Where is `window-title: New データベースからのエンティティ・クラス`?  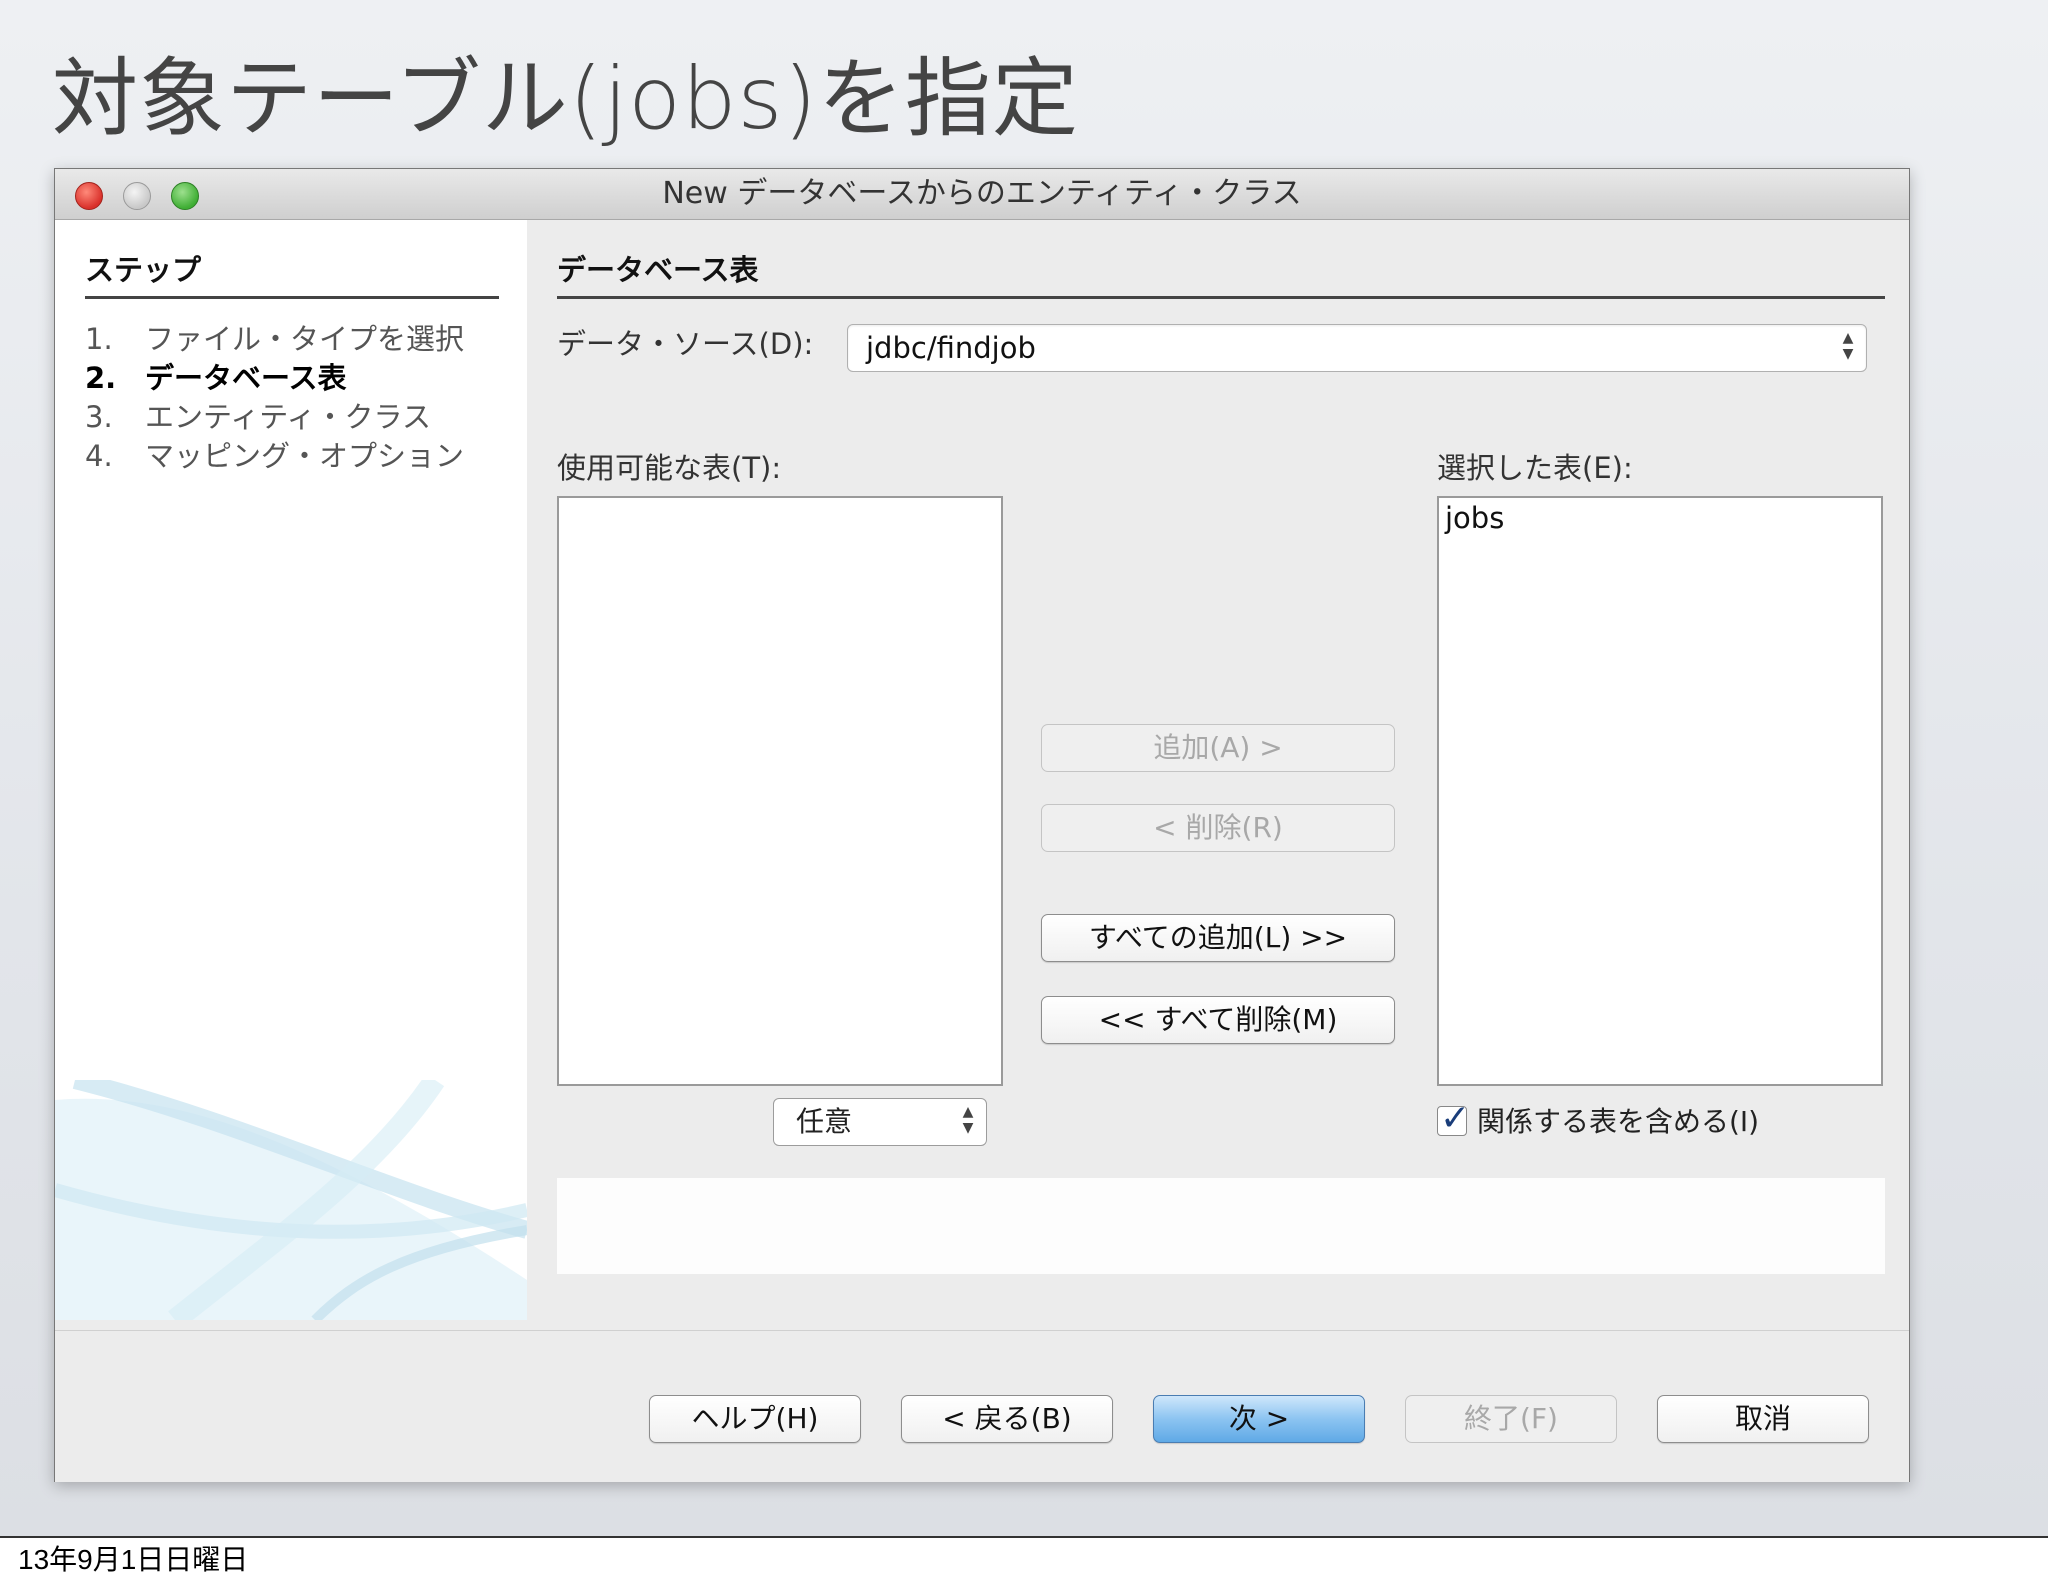 window-title: New データベースからのエンティティ・クラス is located at coordinates (982, 193).